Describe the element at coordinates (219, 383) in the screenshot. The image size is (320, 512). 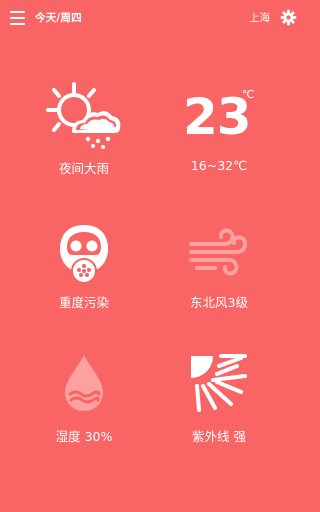
I see `sun-rays-icon` at that location.